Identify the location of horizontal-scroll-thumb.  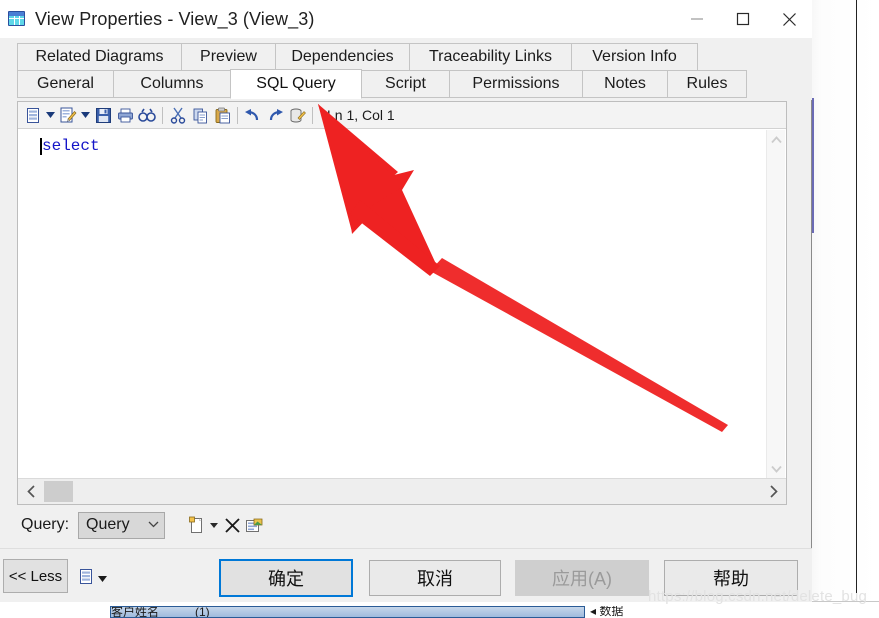
(58, 491).